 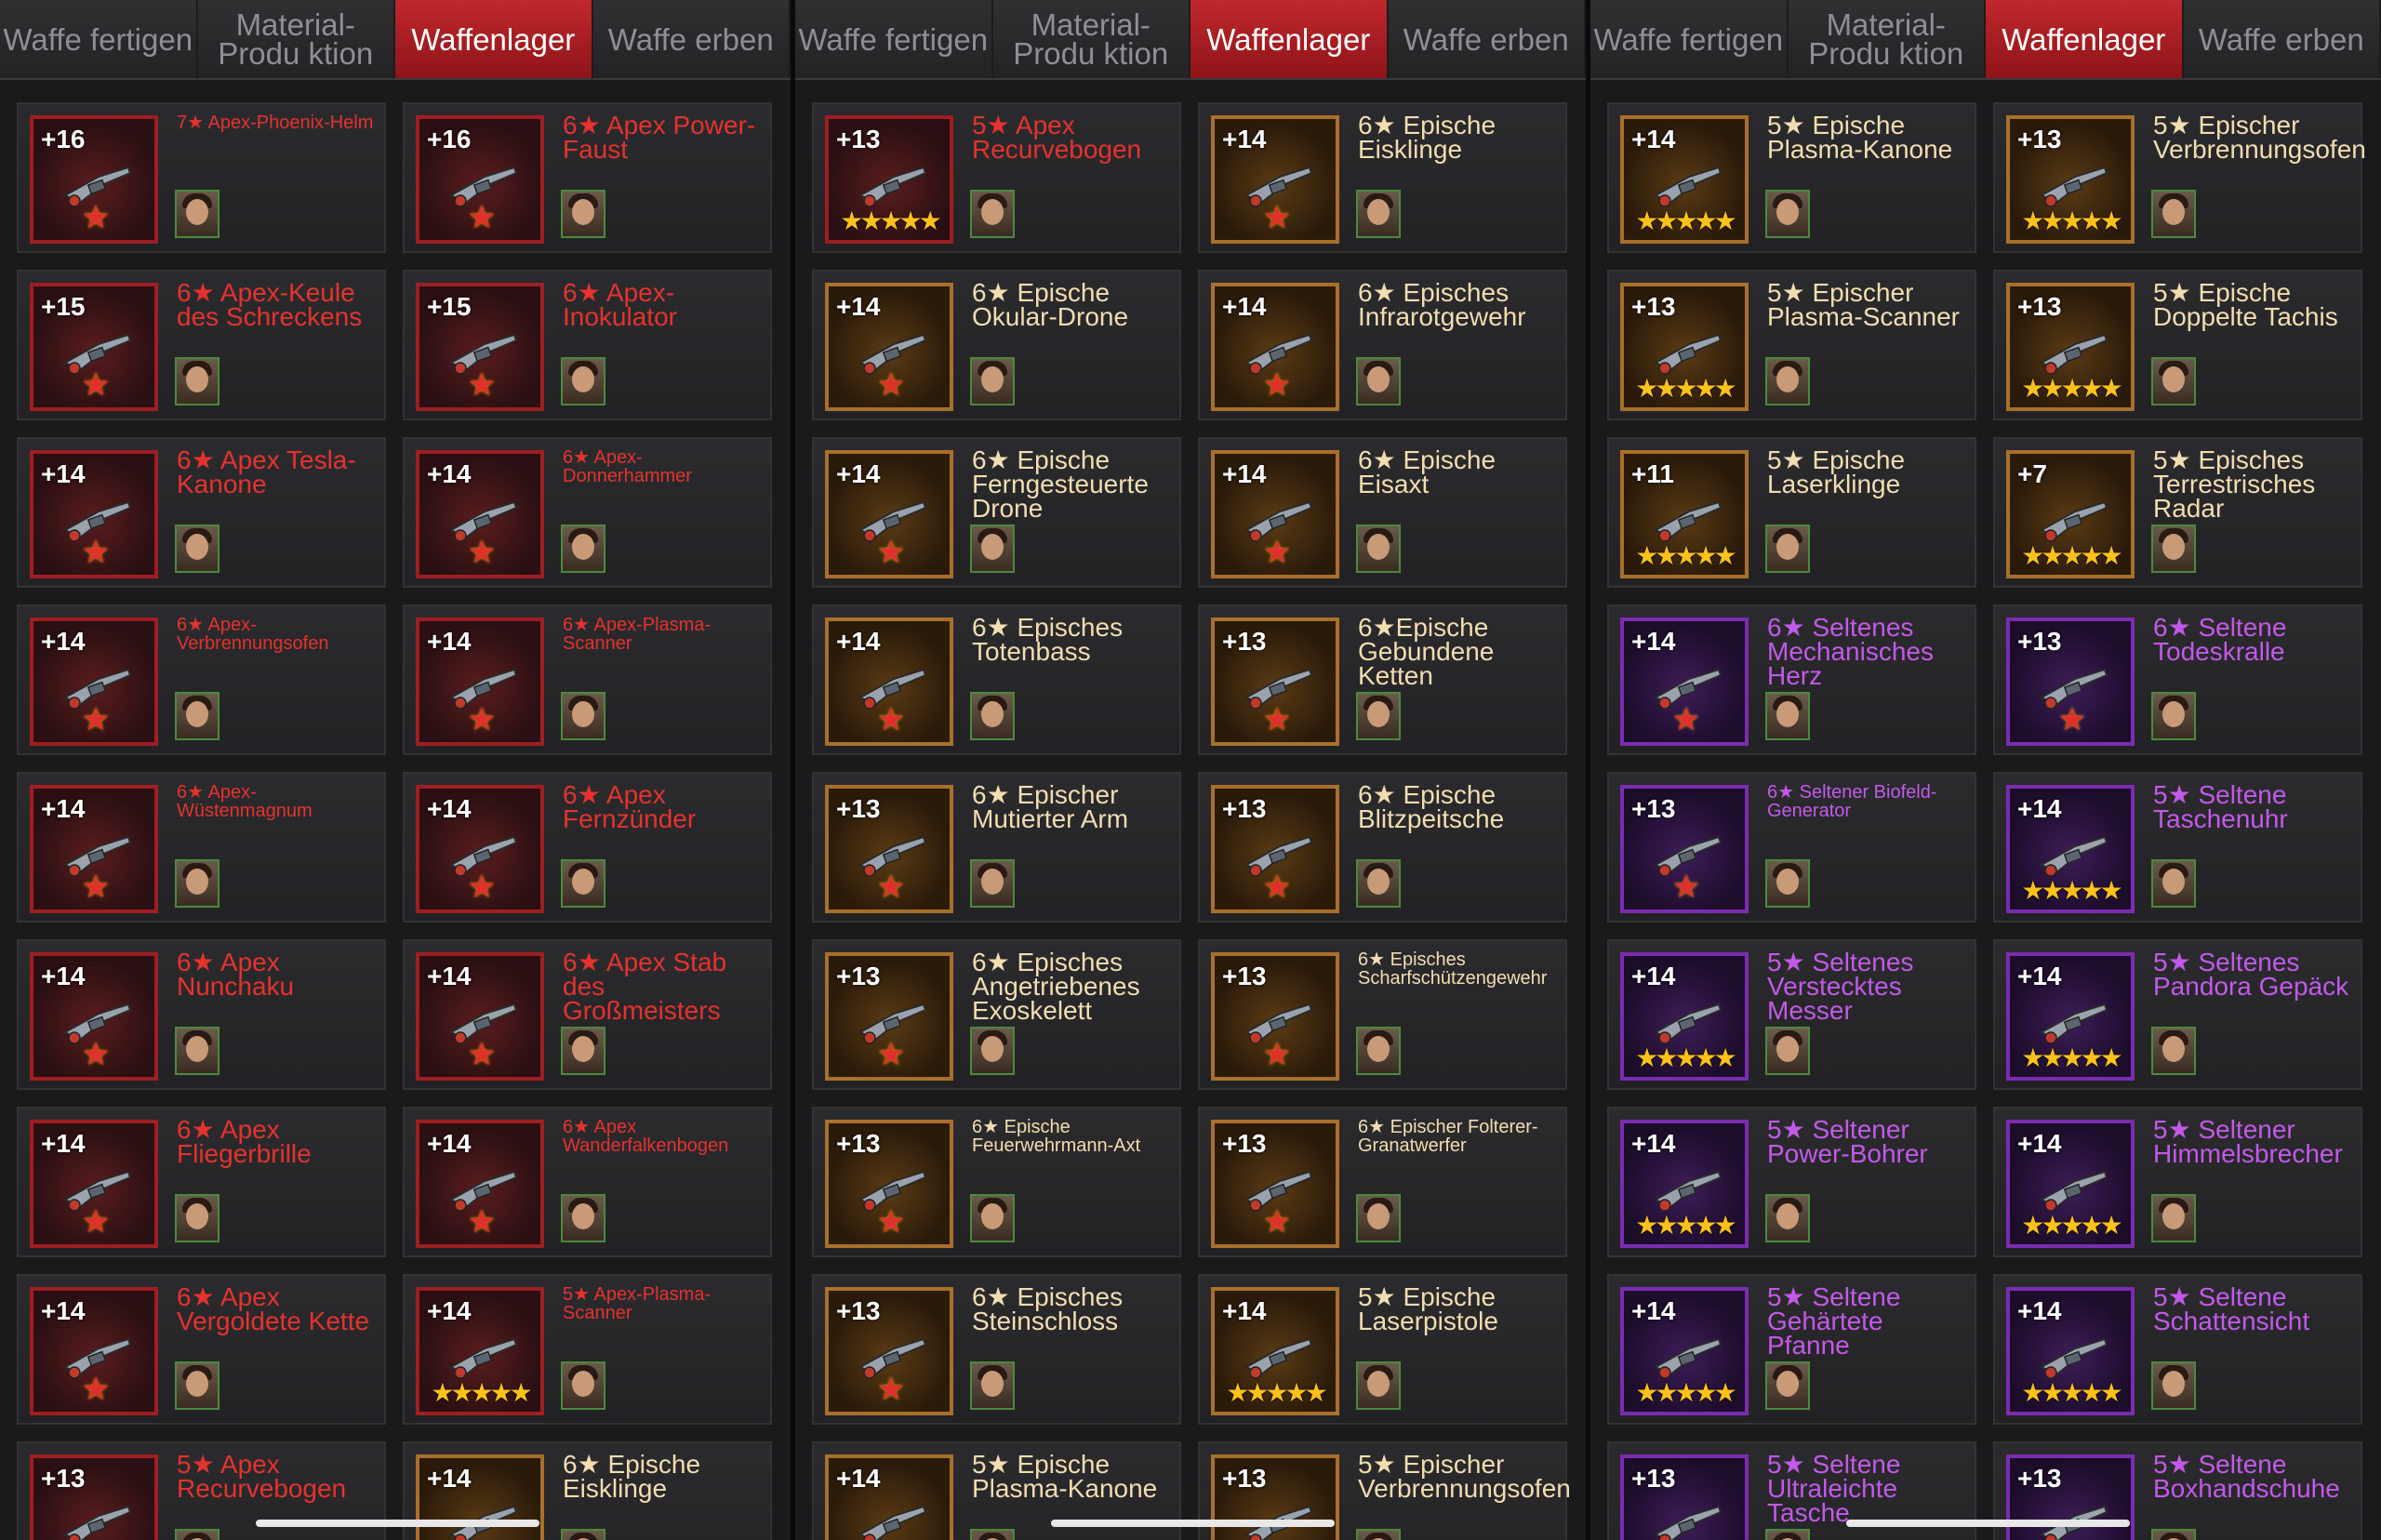 I want to click on weapon-card: +14 ★★★★★ 5★ Epische Laserpistole, so click(x=1382, y=1349).